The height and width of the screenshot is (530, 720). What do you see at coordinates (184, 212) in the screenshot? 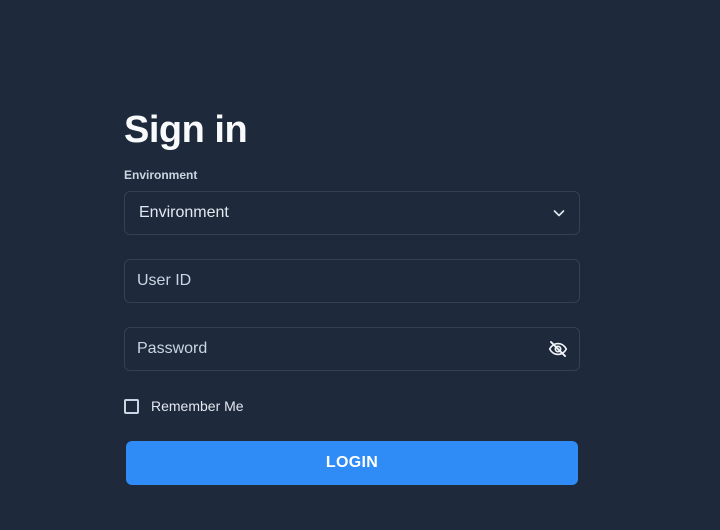
I see `environment-selected-value: Environment` at bounding box center [184, 212].